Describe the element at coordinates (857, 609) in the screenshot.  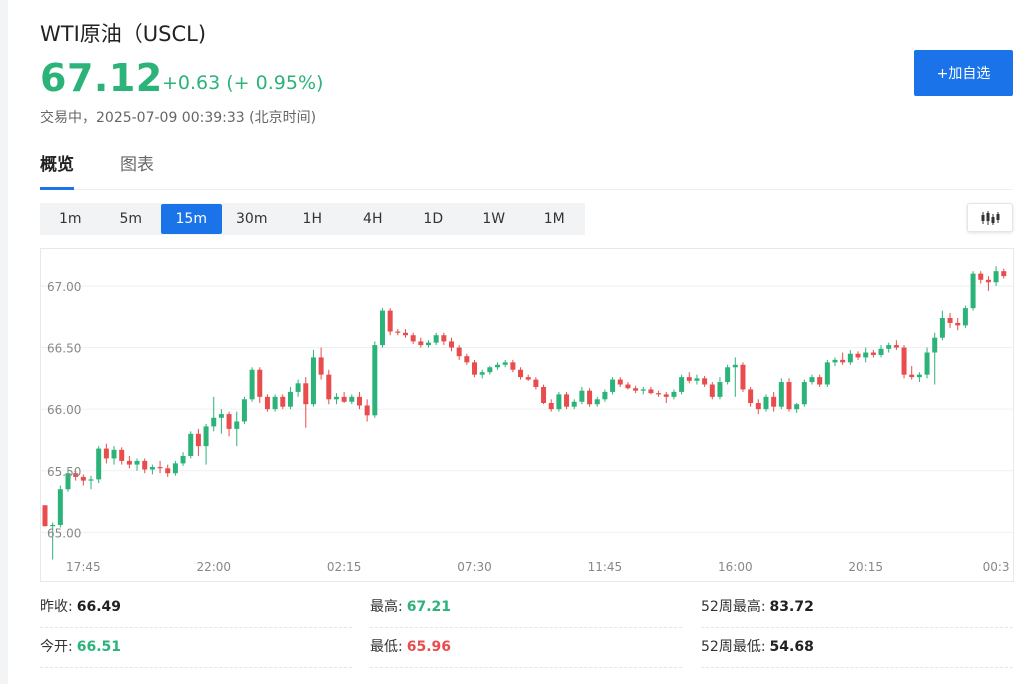
I see `stat-52w-high: 52周最高: 83.72` at that location.